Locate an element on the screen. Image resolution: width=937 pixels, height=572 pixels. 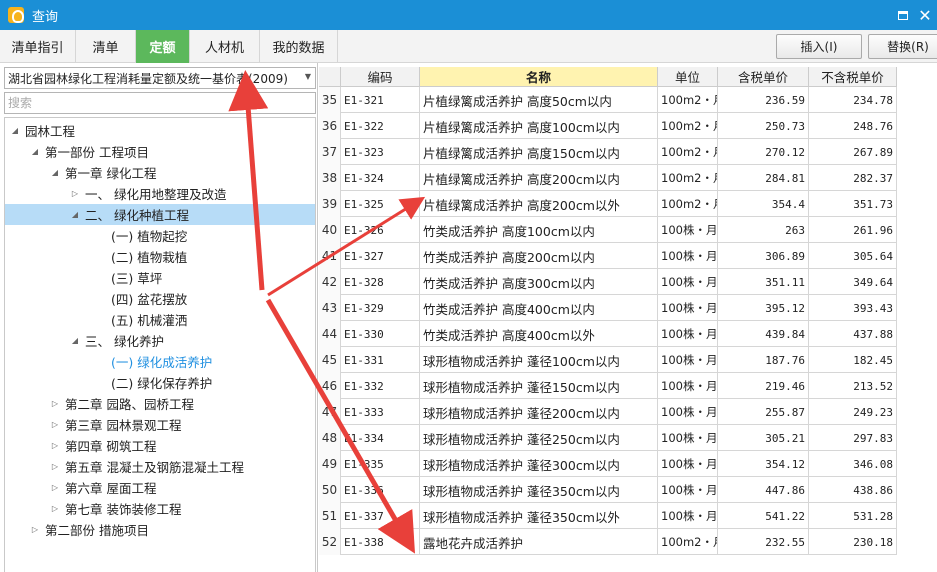
tree-node-chapter-4: ▷ 第四章 砌筑工程 is located at coordinates (160, 445).